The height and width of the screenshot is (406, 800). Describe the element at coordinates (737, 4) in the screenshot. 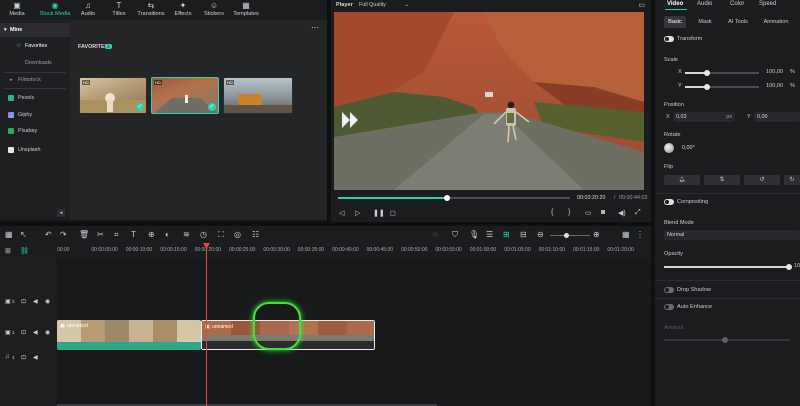

I see `tab-color: Color` at that location.